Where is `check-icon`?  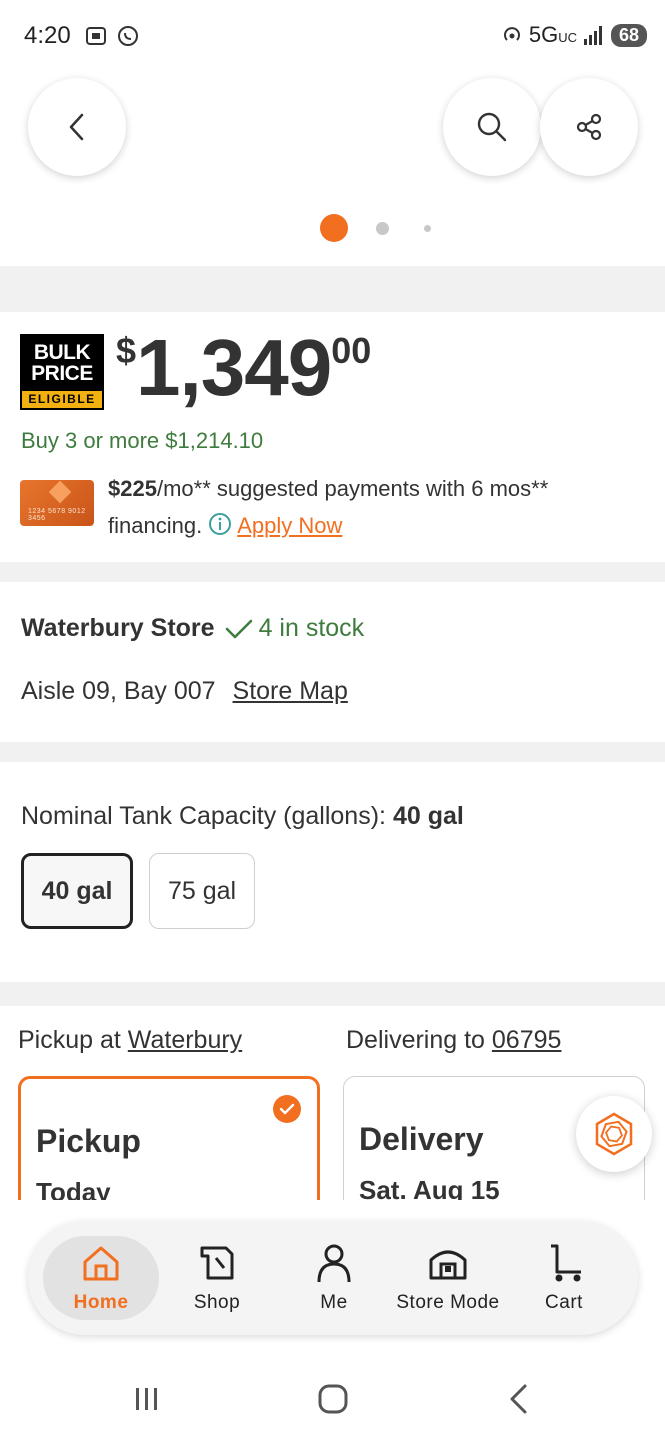 check-icon is located at coordinates (238, 628).